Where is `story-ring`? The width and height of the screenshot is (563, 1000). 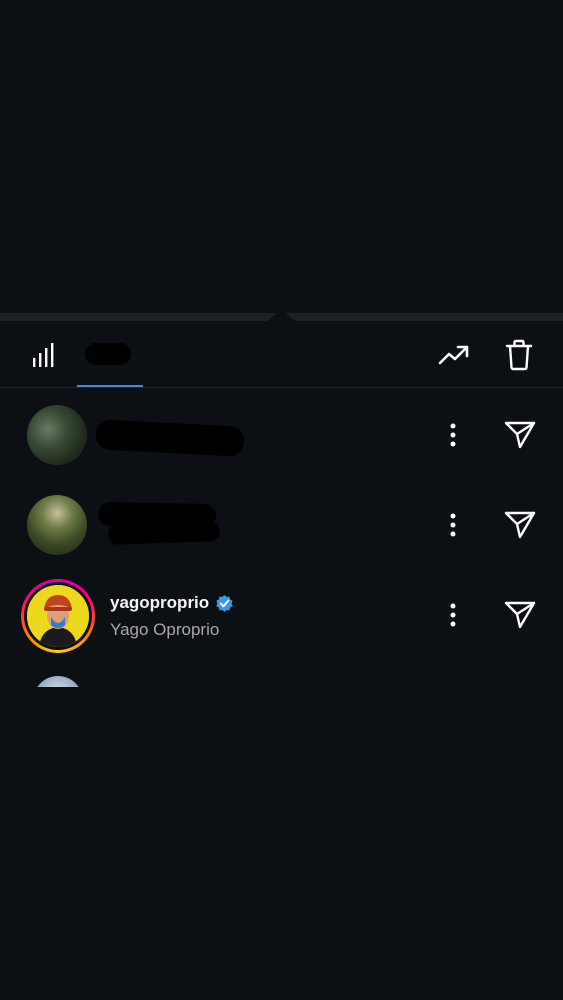 story-ring is located at coordinates (58, 616).